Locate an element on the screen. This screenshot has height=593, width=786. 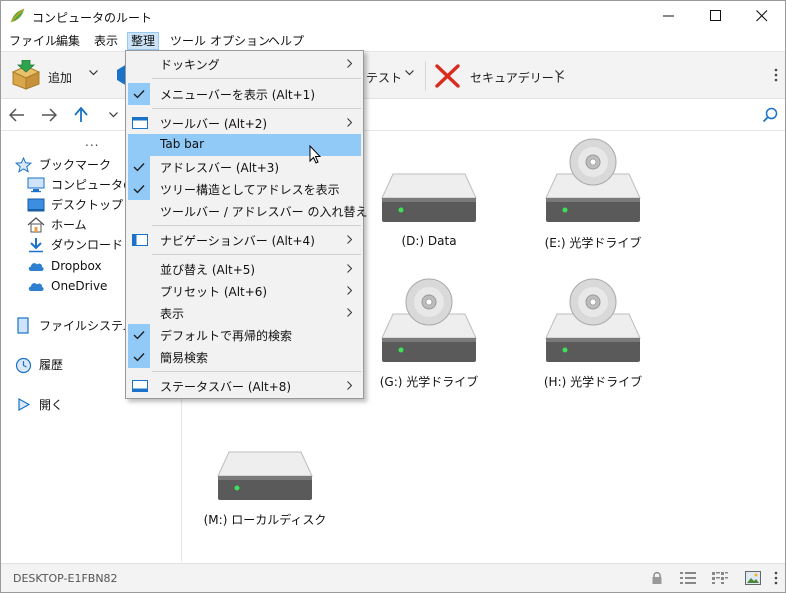
add-dropdown-chevron-icon is located at coordinates (93, 73).